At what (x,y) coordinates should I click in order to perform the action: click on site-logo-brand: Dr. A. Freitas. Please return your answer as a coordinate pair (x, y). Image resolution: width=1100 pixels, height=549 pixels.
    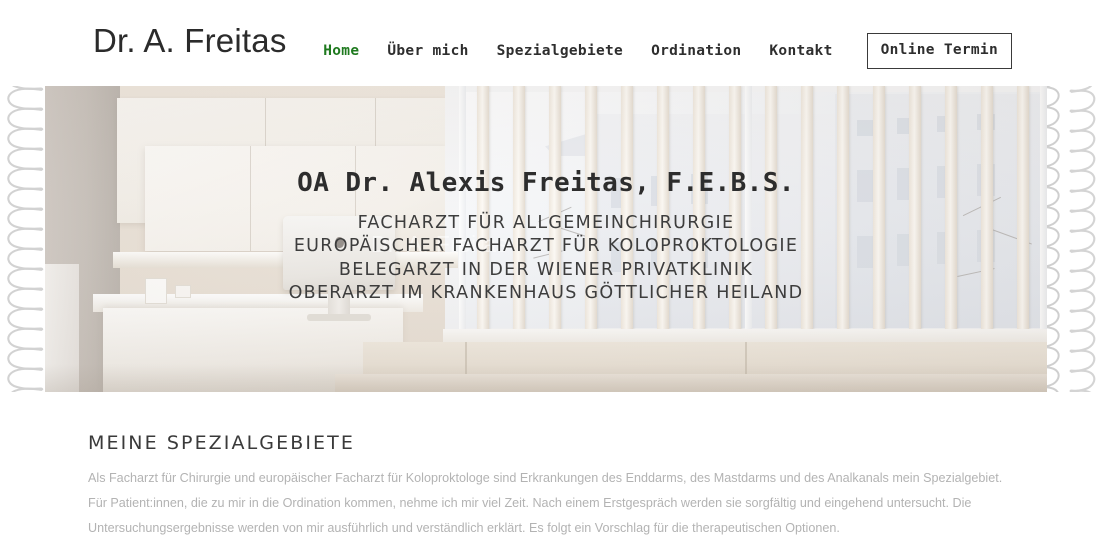
    Looking at the image, I should click on (190, 41).